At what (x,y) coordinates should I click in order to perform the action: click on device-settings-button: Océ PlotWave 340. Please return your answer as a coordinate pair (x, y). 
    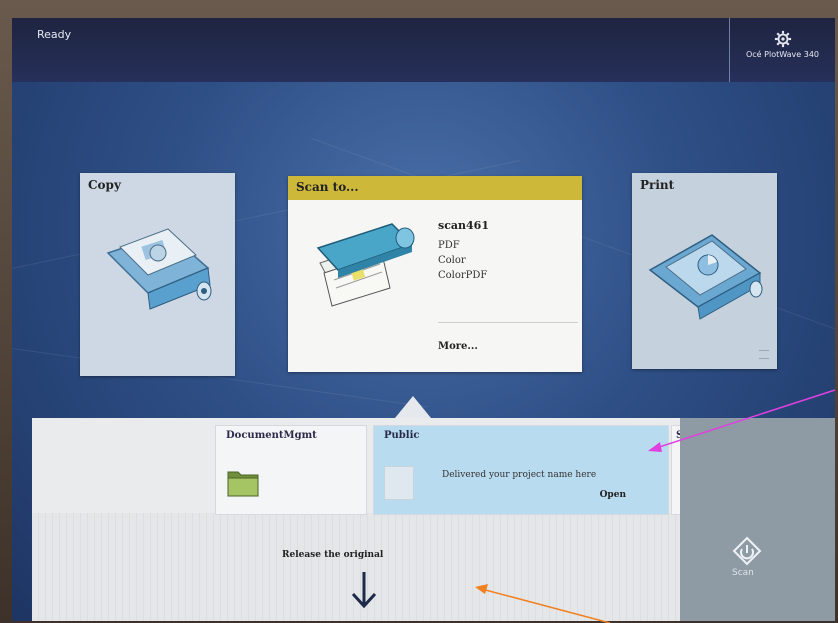
    Looking at the image, I should click on (782, 50).